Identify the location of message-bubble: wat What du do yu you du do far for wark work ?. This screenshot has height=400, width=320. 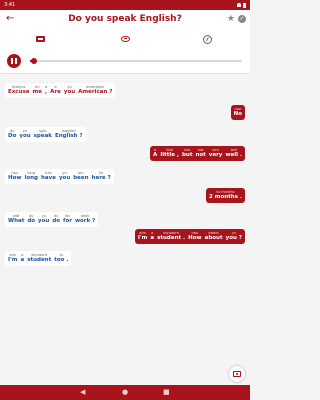
(52, 220).